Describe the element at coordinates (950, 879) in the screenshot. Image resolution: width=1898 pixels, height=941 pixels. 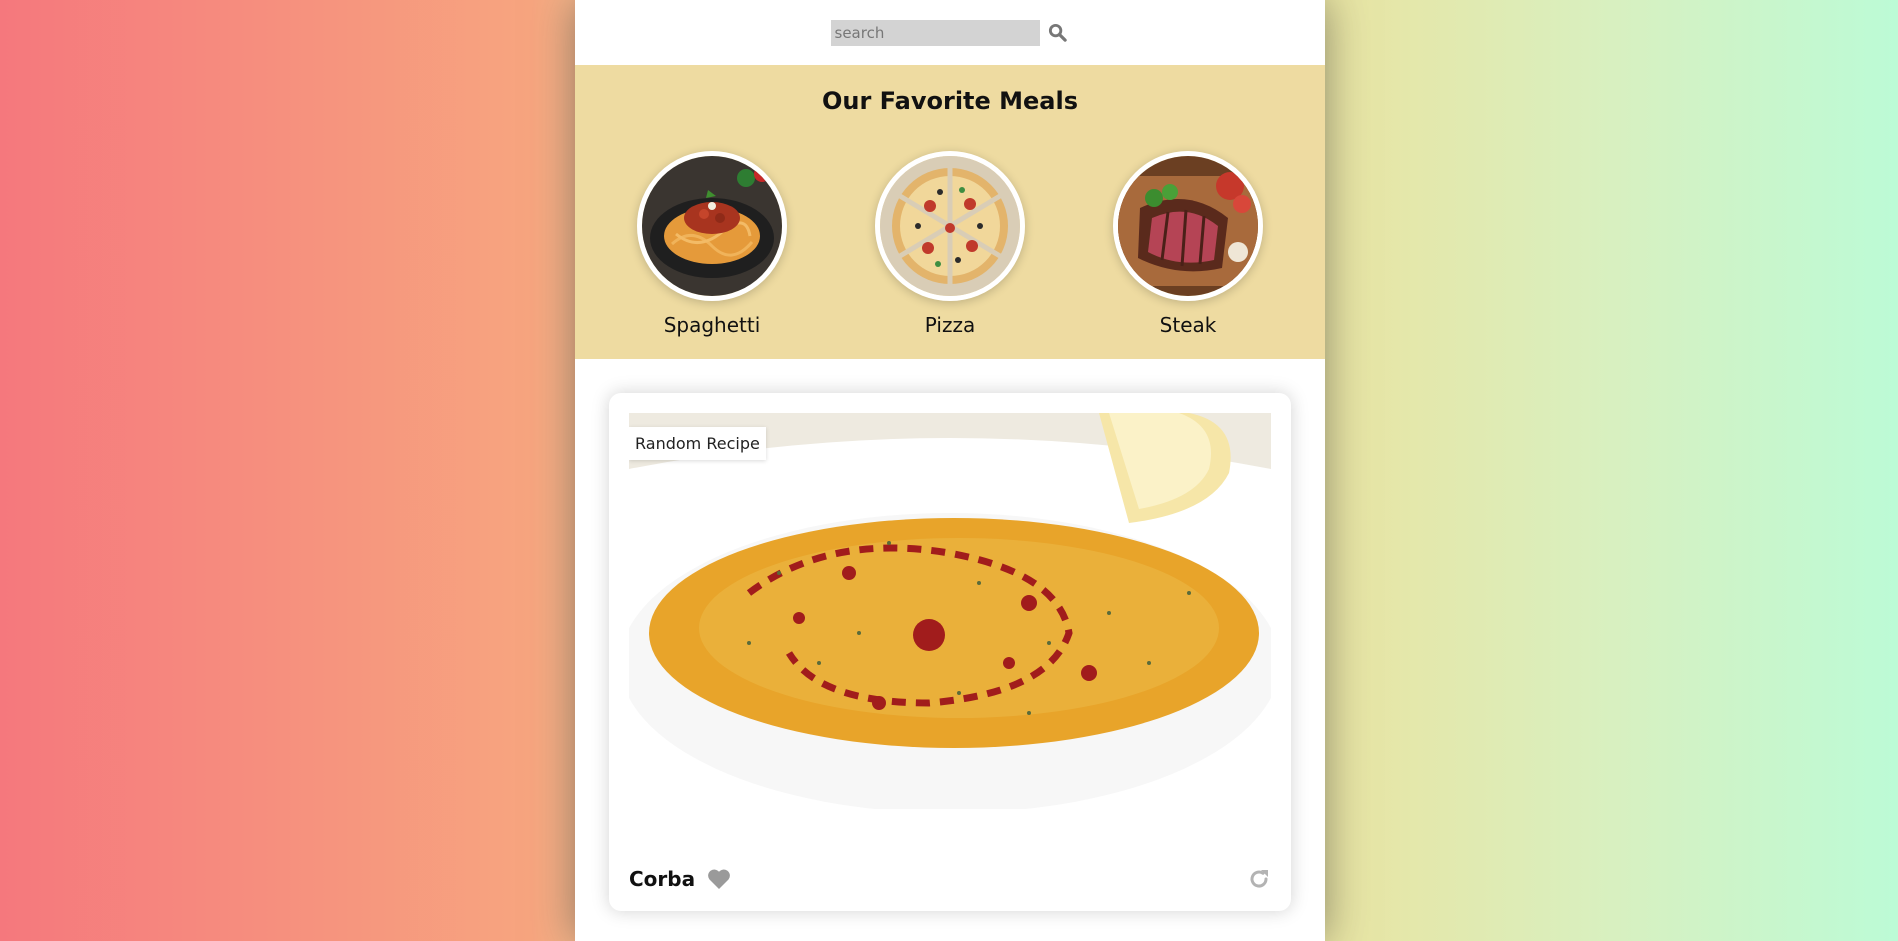
I see `meal-footer: Corba` at that location.